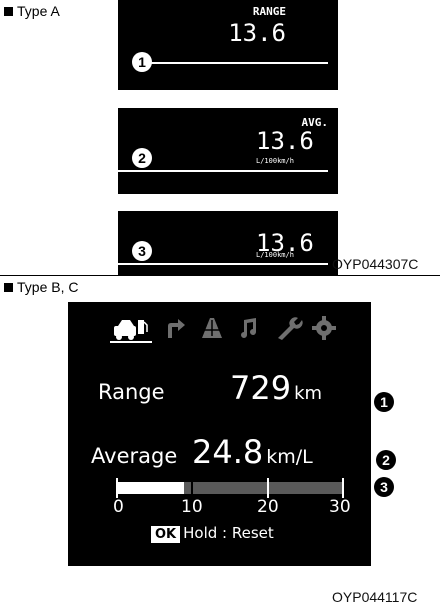  I want to click on range-unit: km, so click(308, 393).